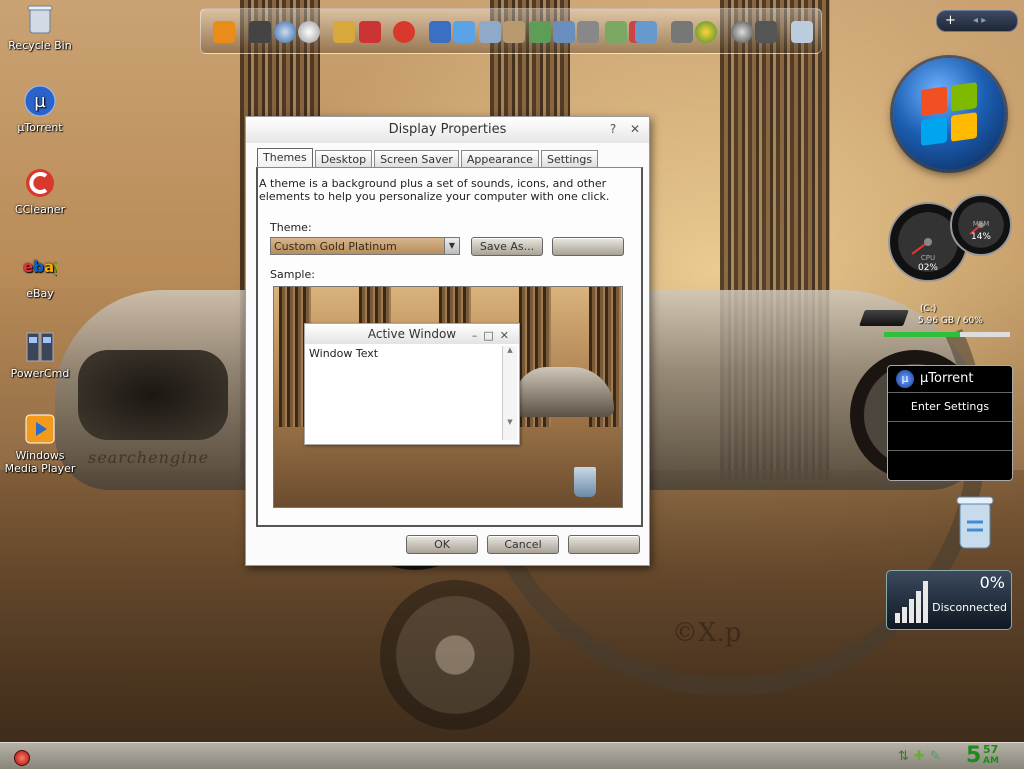 This screenshot has height=769, width=1024. What do you see at coordinates (884, 318) in the screenshot?
I see `drive-chip-icon` at bounding box center [884, 318].